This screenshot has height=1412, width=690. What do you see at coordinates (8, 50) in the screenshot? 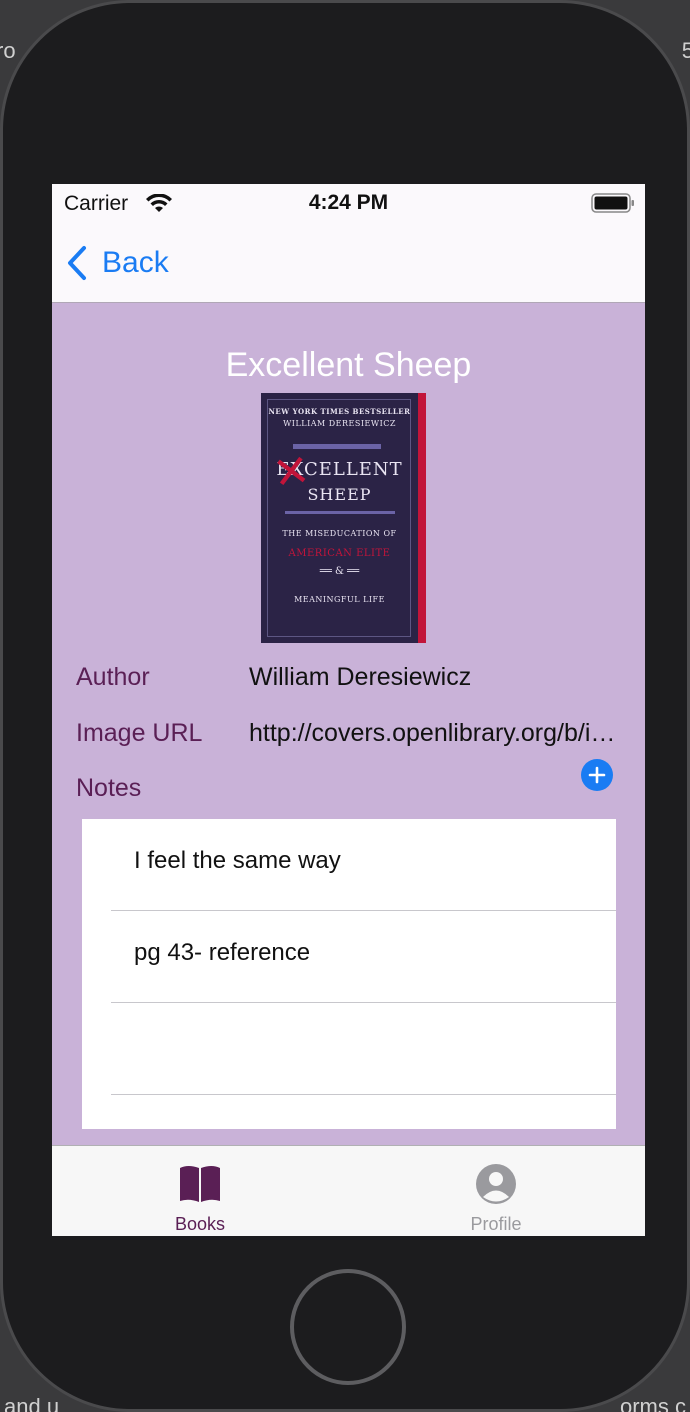
I see `background-text: ro` at bounding box center [8, 50].